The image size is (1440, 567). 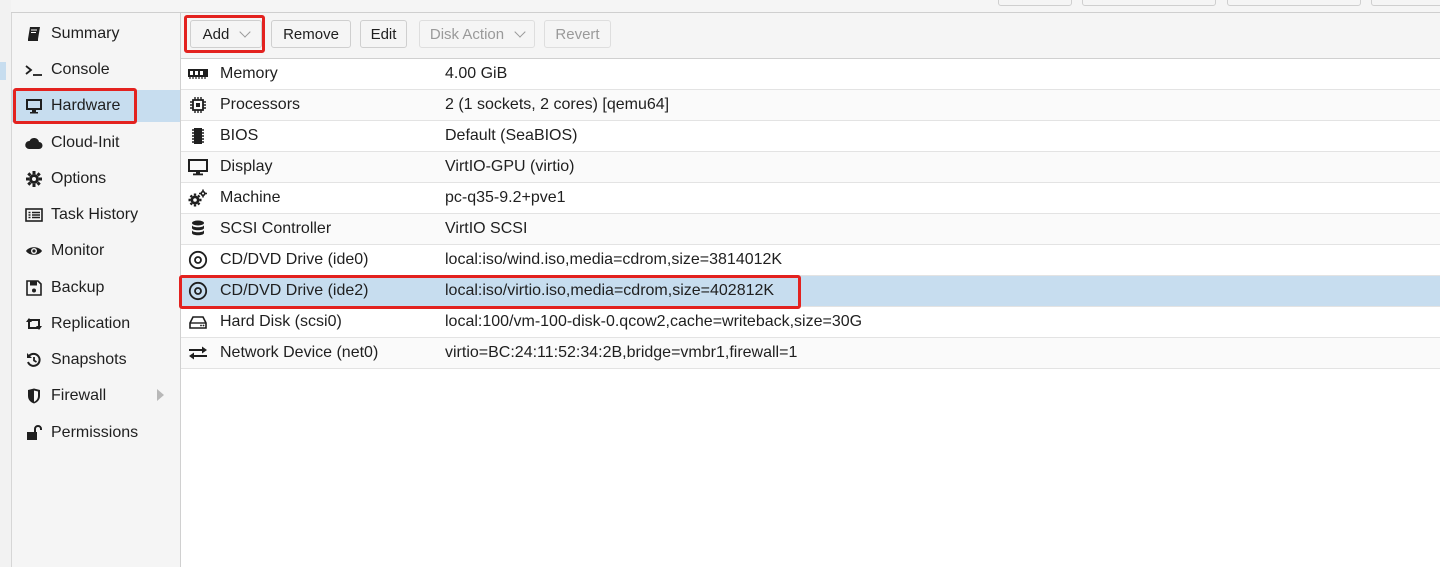 What do you see at coordinates (486, 228) in the screenshot?
I see `hardware-value: VirtIO SCSI` at bounding box center [486, 228].